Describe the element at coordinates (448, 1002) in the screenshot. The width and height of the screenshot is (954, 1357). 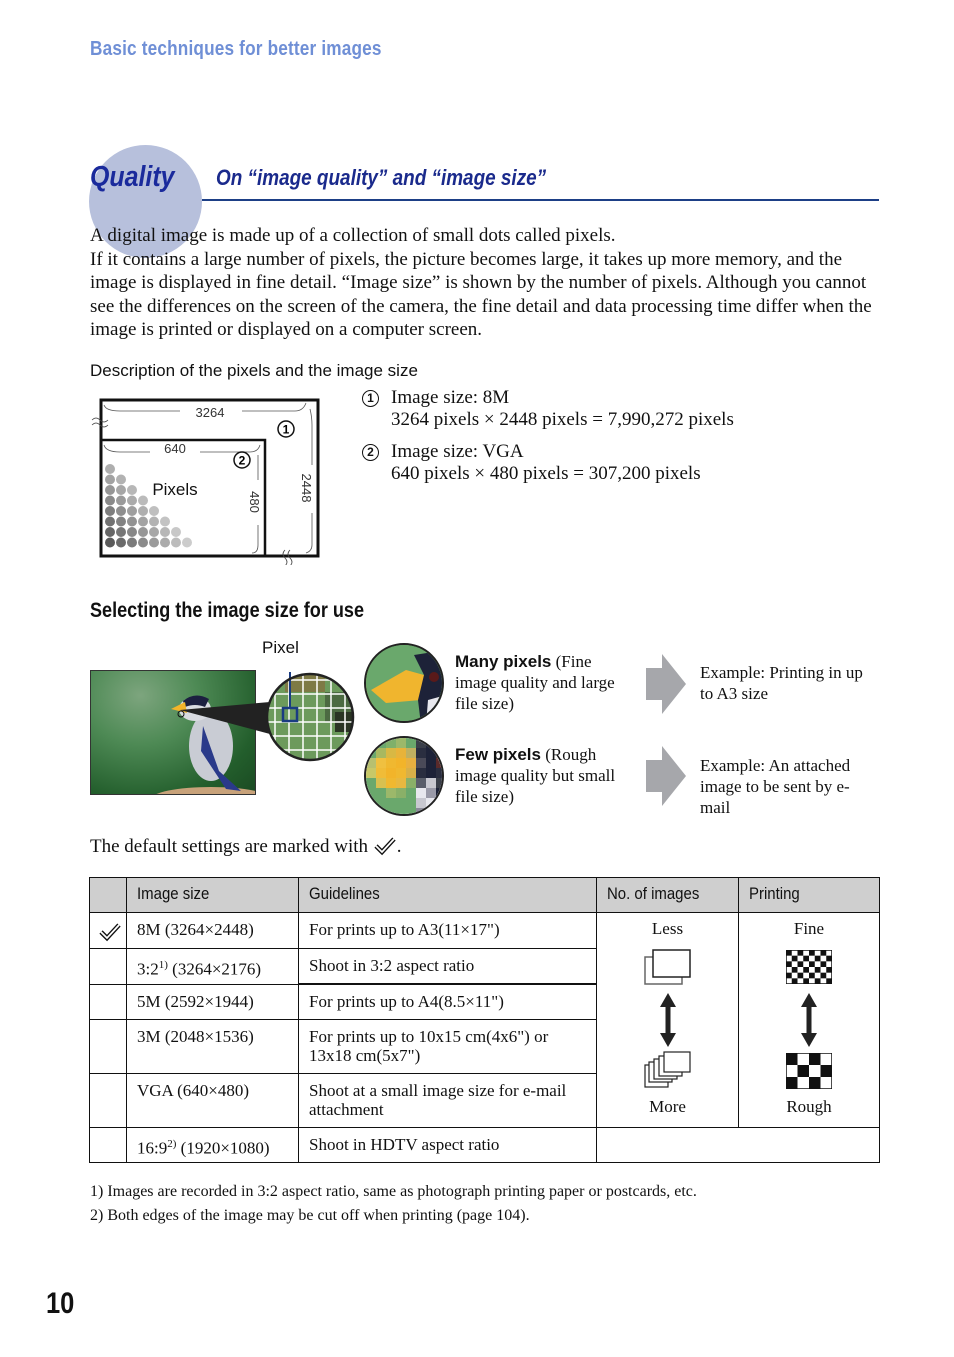
I see `guideline-cell: For prints up to A4(8.5×11")` at that location.